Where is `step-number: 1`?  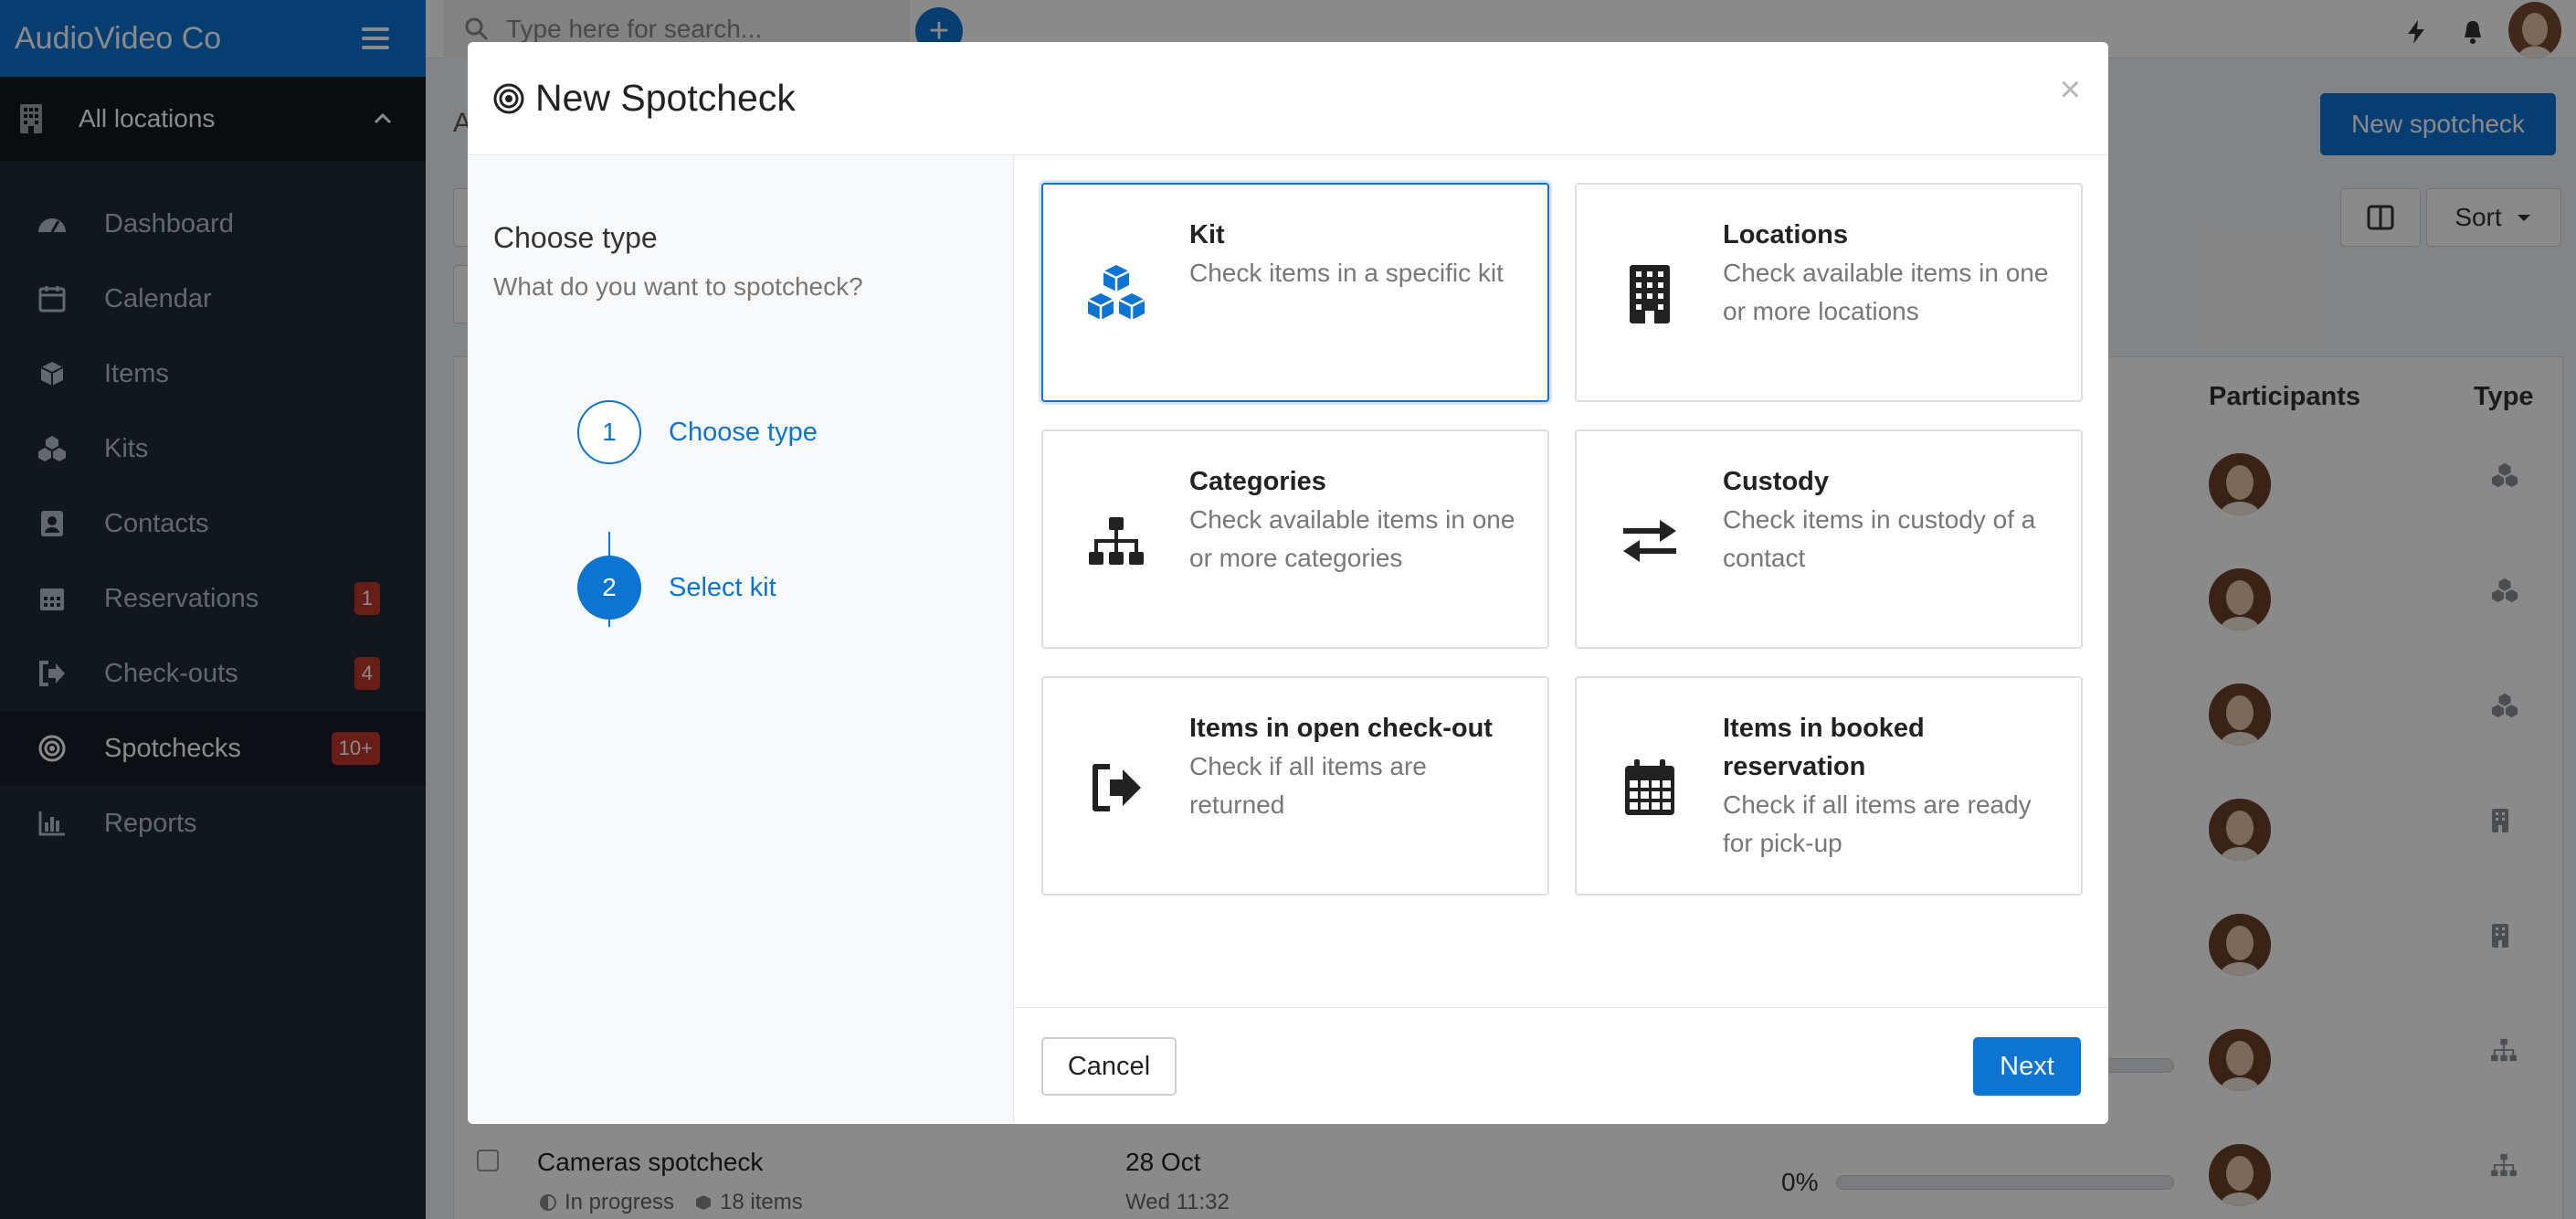 step-number: 1 is located at coordinates (609, 432).